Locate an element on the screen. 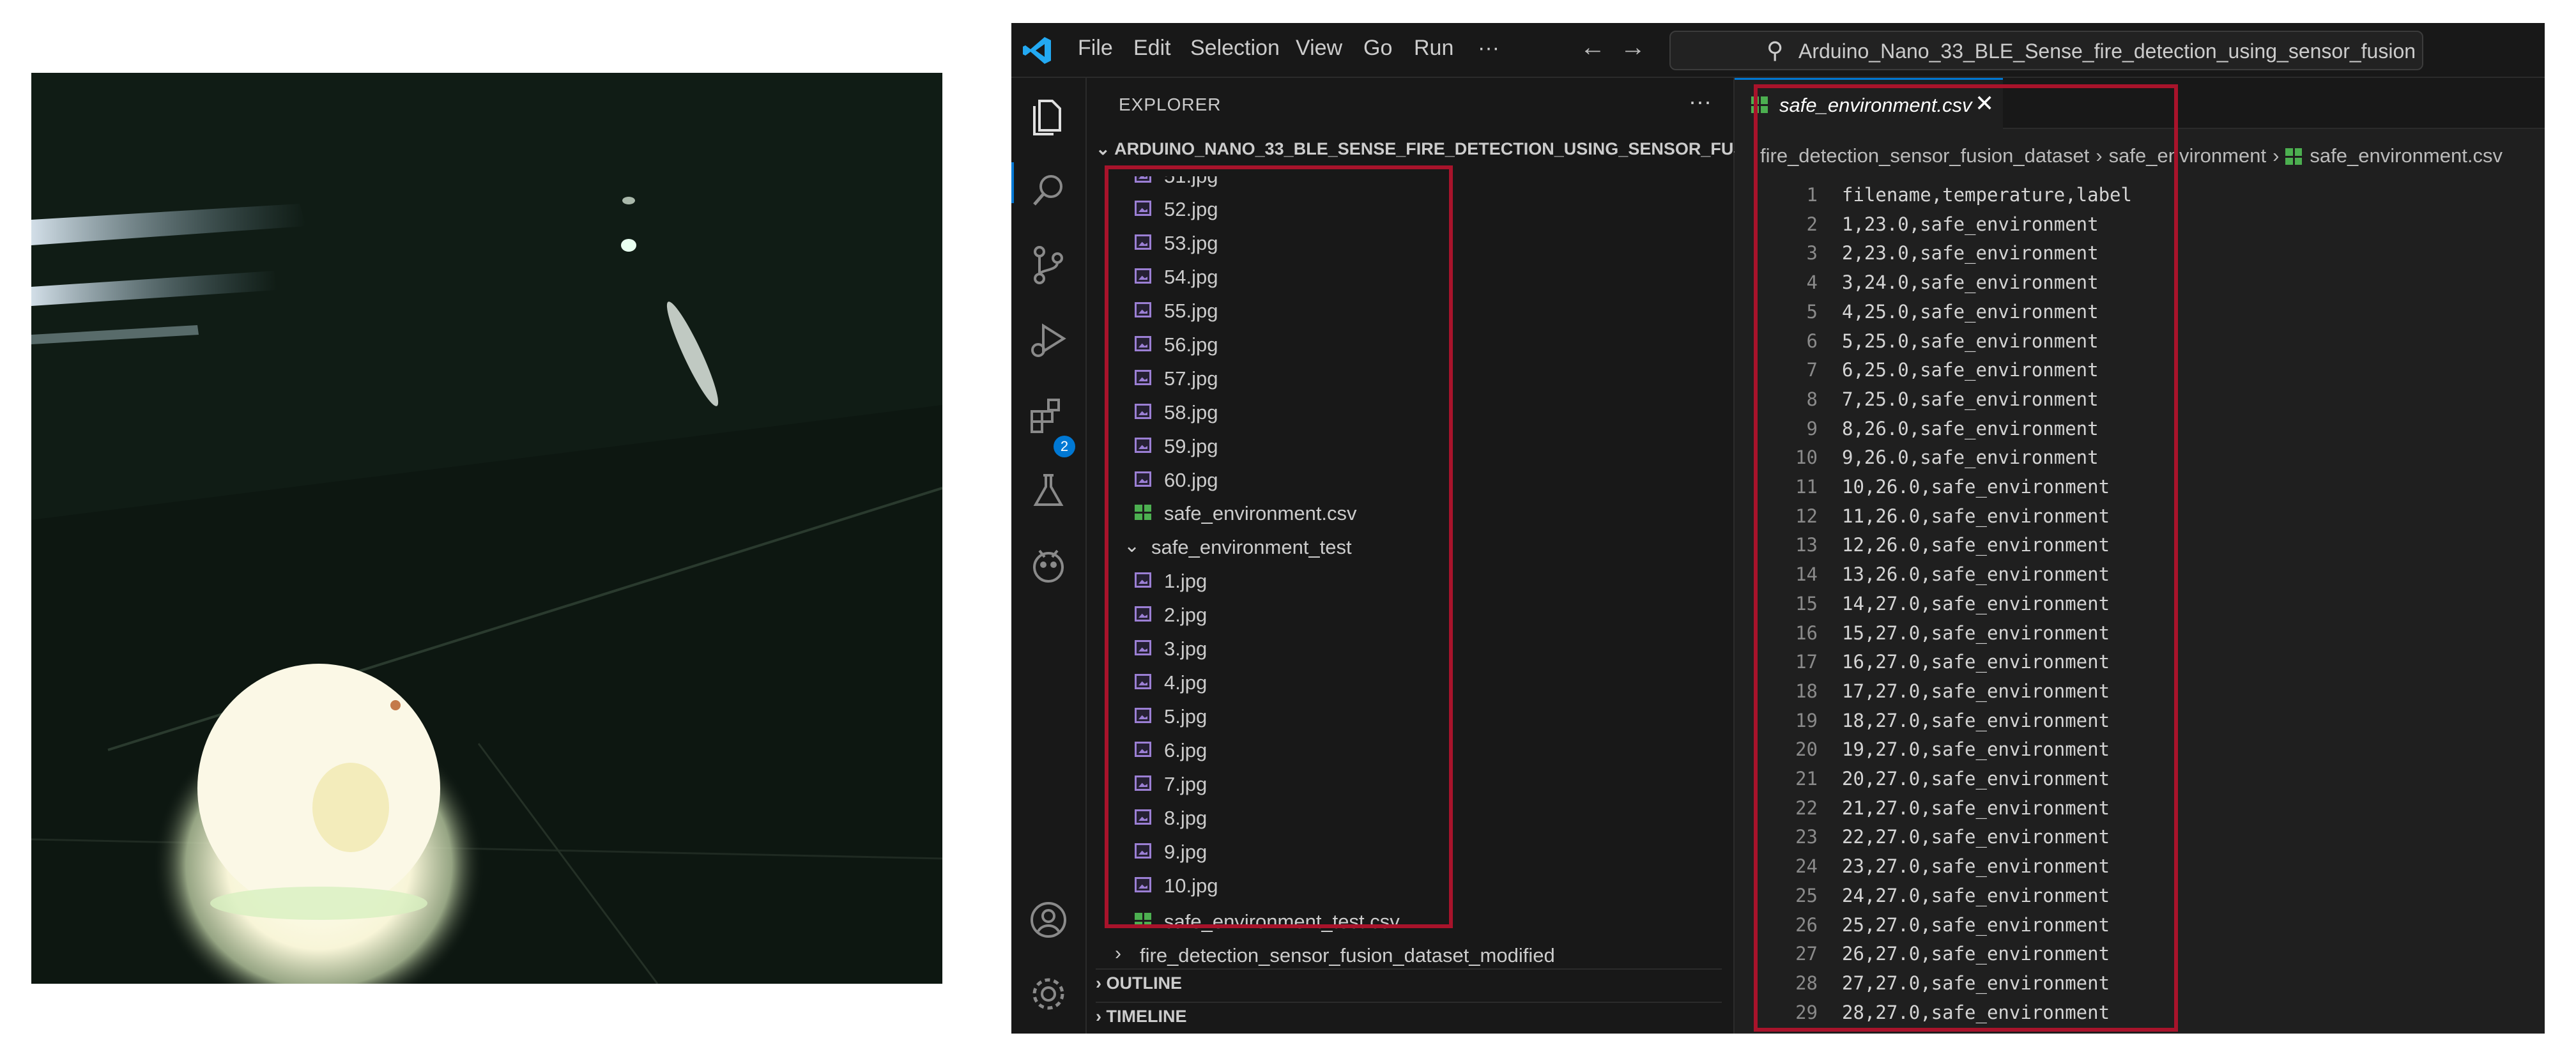 This screenshot has width=2576, height=1054. outline-label: OUTLINE is located at coordinates (1144, 983).